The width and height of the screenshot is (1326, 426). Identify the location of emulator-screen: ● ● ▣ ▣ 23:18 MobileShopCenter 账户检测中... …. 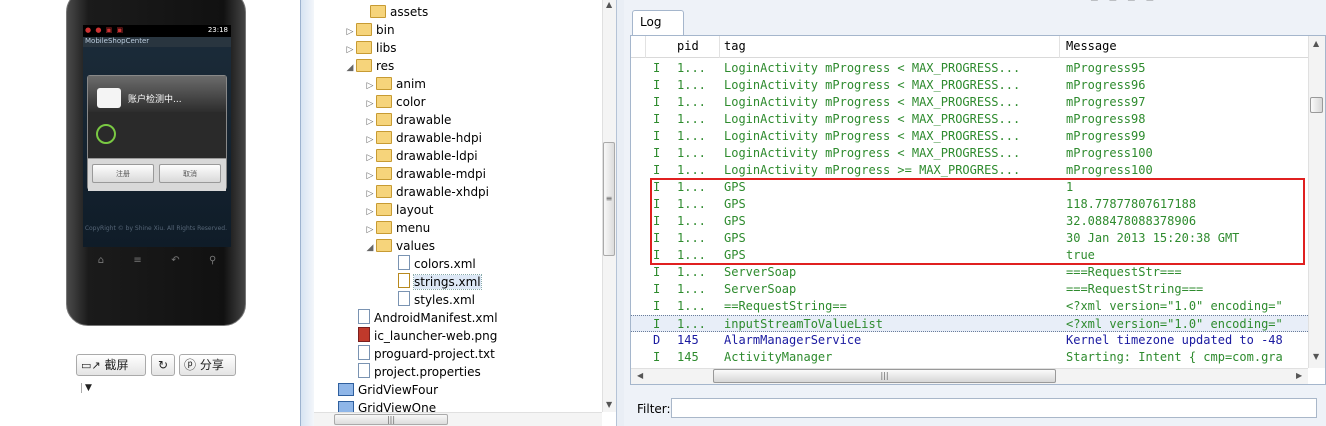
(157, 136).